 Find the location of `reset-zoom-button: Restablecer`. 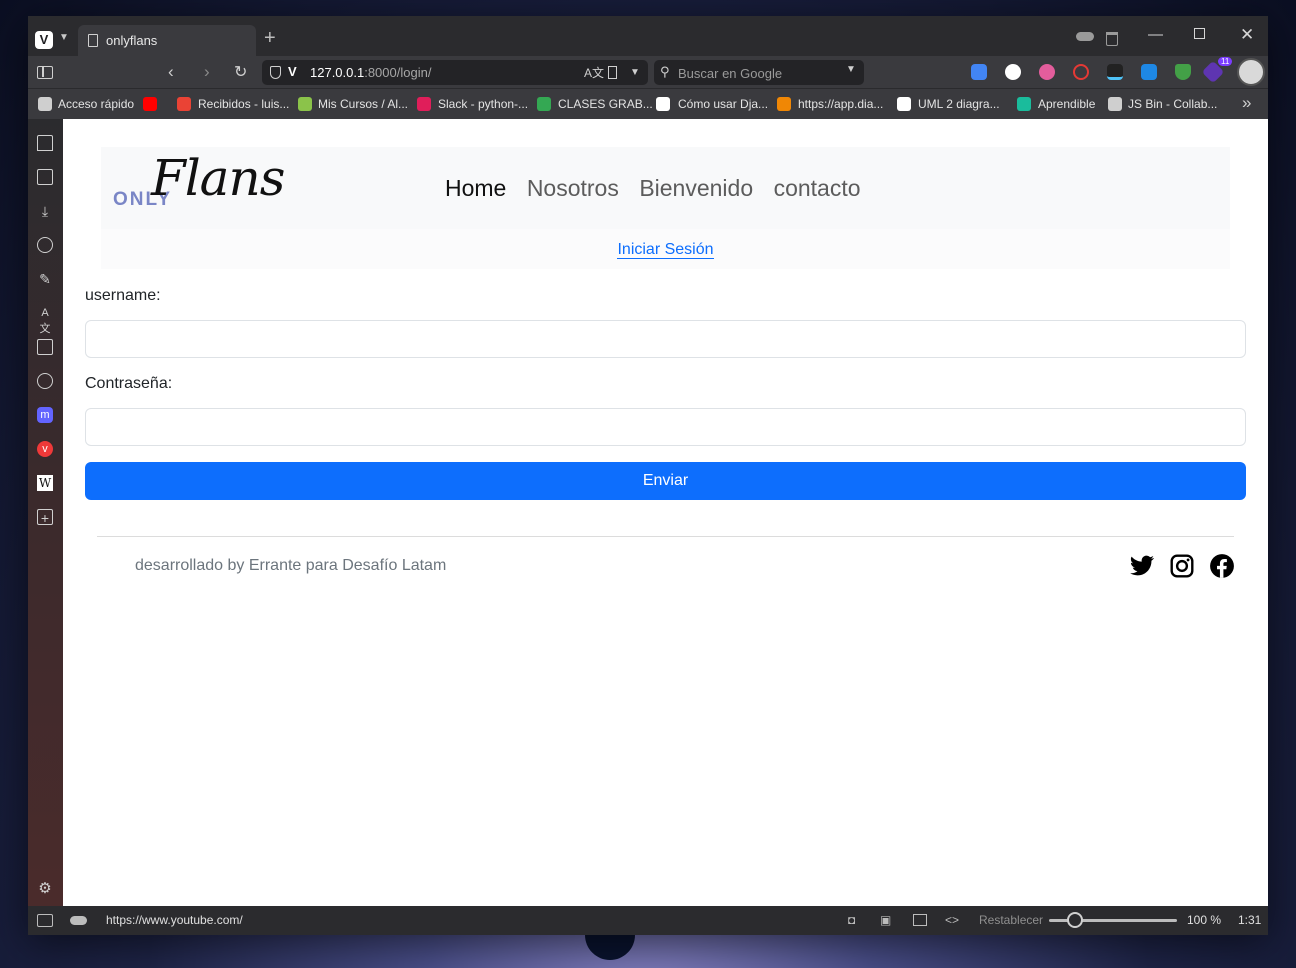

reset-zoom-button: Restablecer is located at coordinates (1011, 920).